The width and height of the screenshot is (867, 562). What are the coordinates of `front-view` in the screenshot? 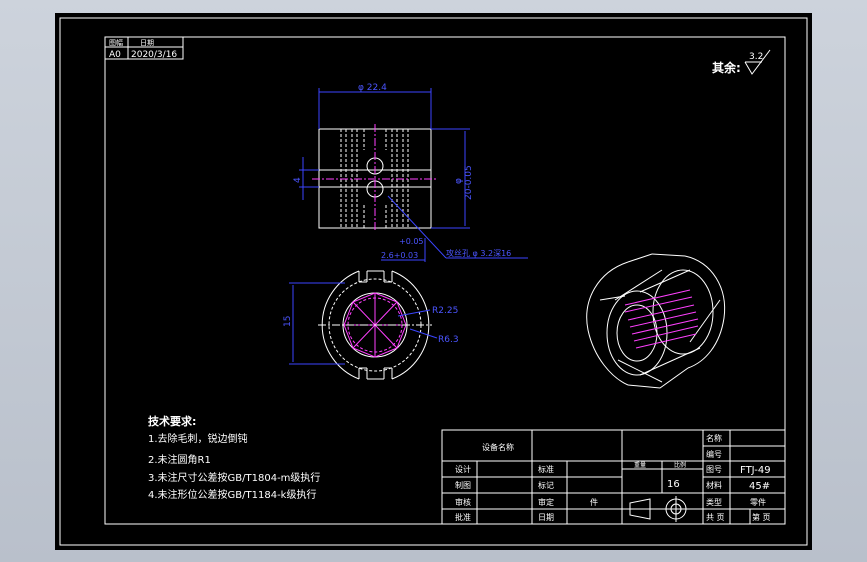 It's located at (374, 178).